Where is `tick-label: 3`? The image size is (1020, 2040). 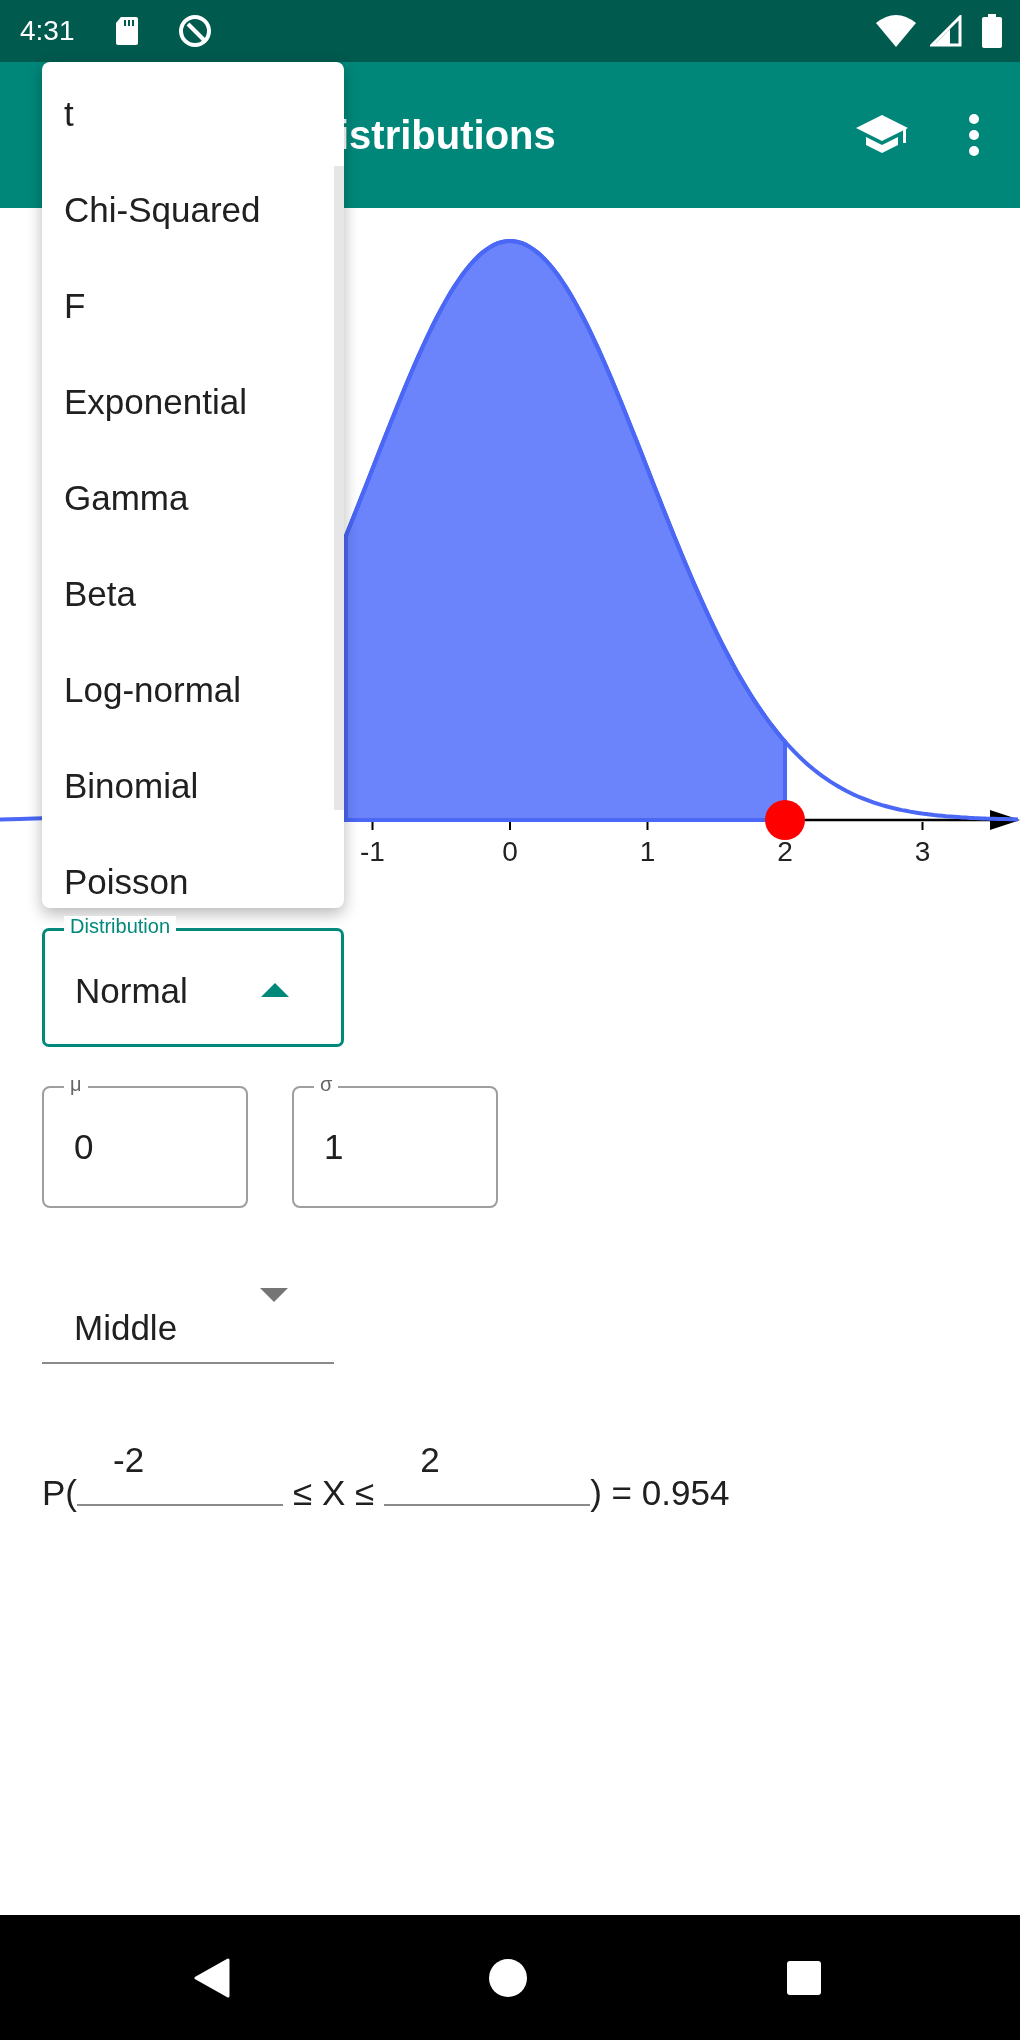 tick-label: 3 is located at coordinates (922, 851).